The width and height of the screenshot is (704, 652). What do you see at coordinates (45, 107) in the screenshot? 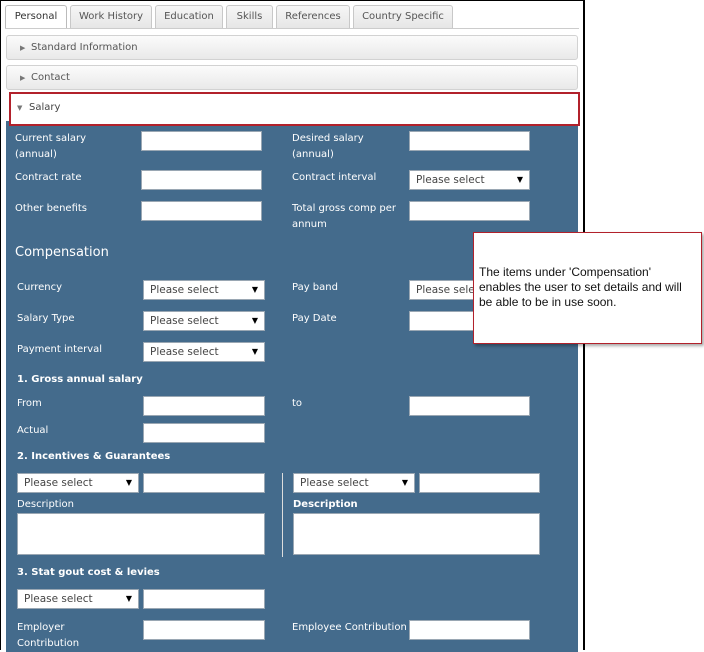
I see `accordion-label: Salary` at bounding box center [45, 107].